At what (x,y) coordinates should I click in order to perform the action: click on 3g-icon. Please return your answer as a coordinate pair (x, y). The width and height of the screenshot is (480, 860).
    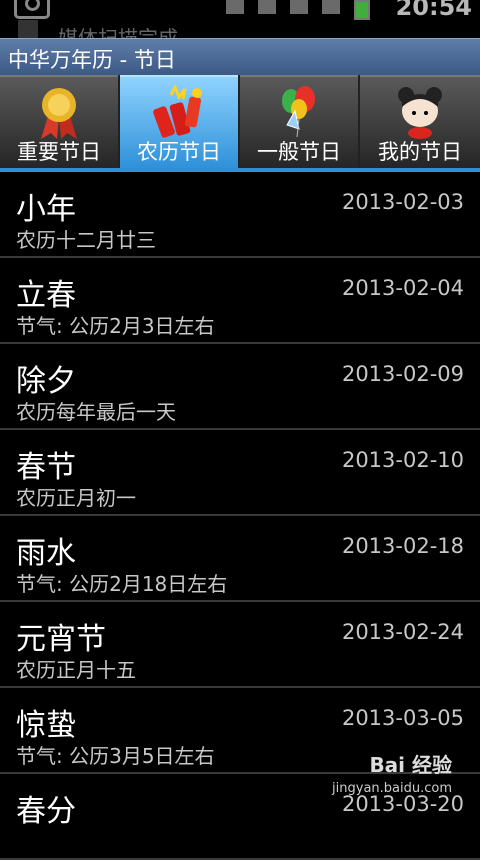
    Looking at the image, I should click on (267, 7).